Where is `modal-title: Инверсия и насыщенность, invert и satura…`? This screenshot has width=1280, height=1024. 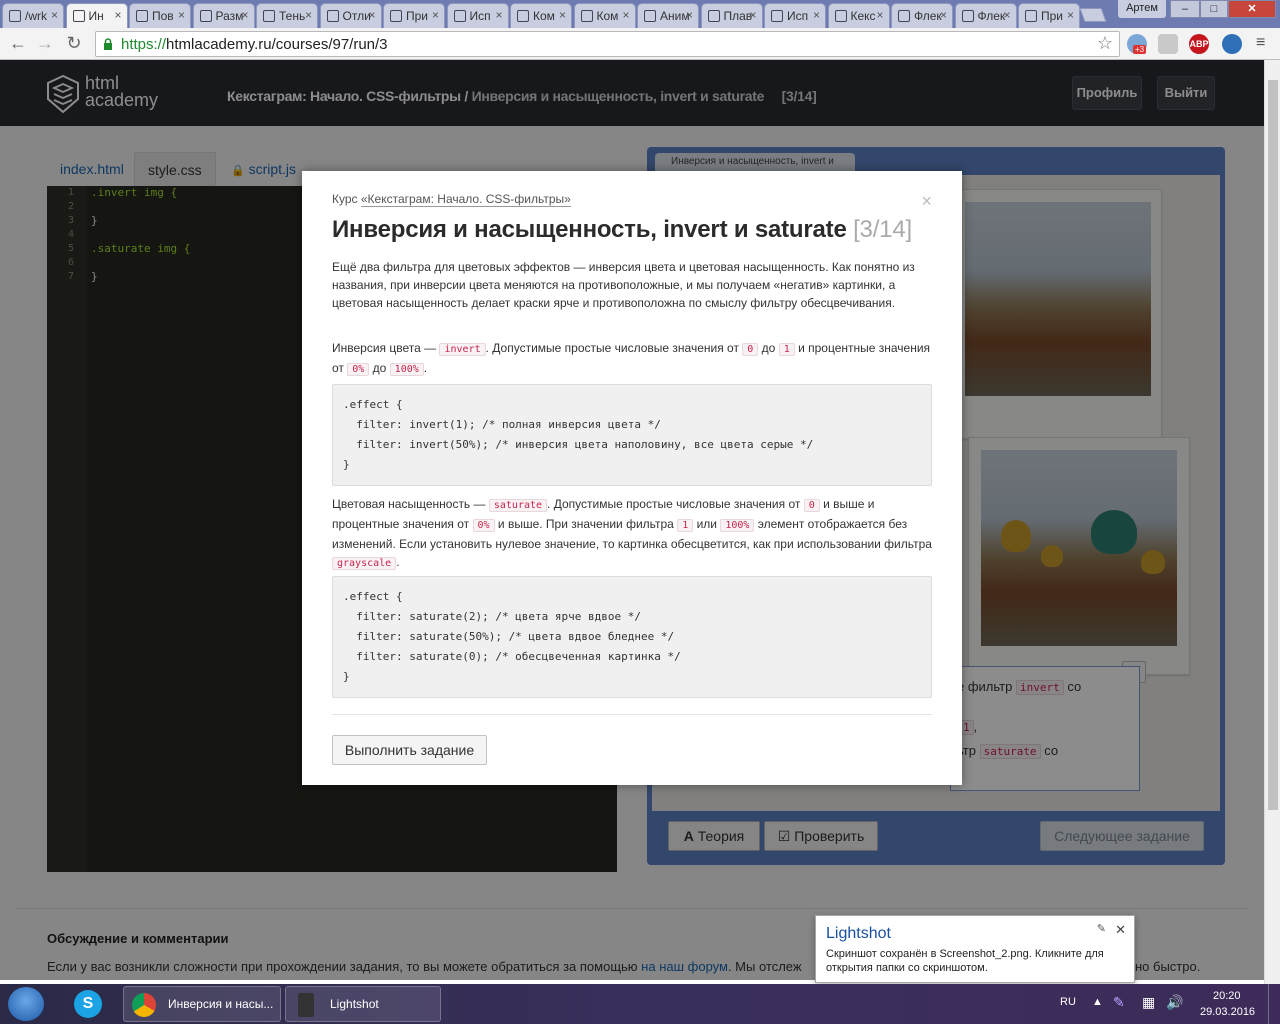
modal-title: Инверсия и насыщенность, invert и satura… is located at coordinates (622, 229).